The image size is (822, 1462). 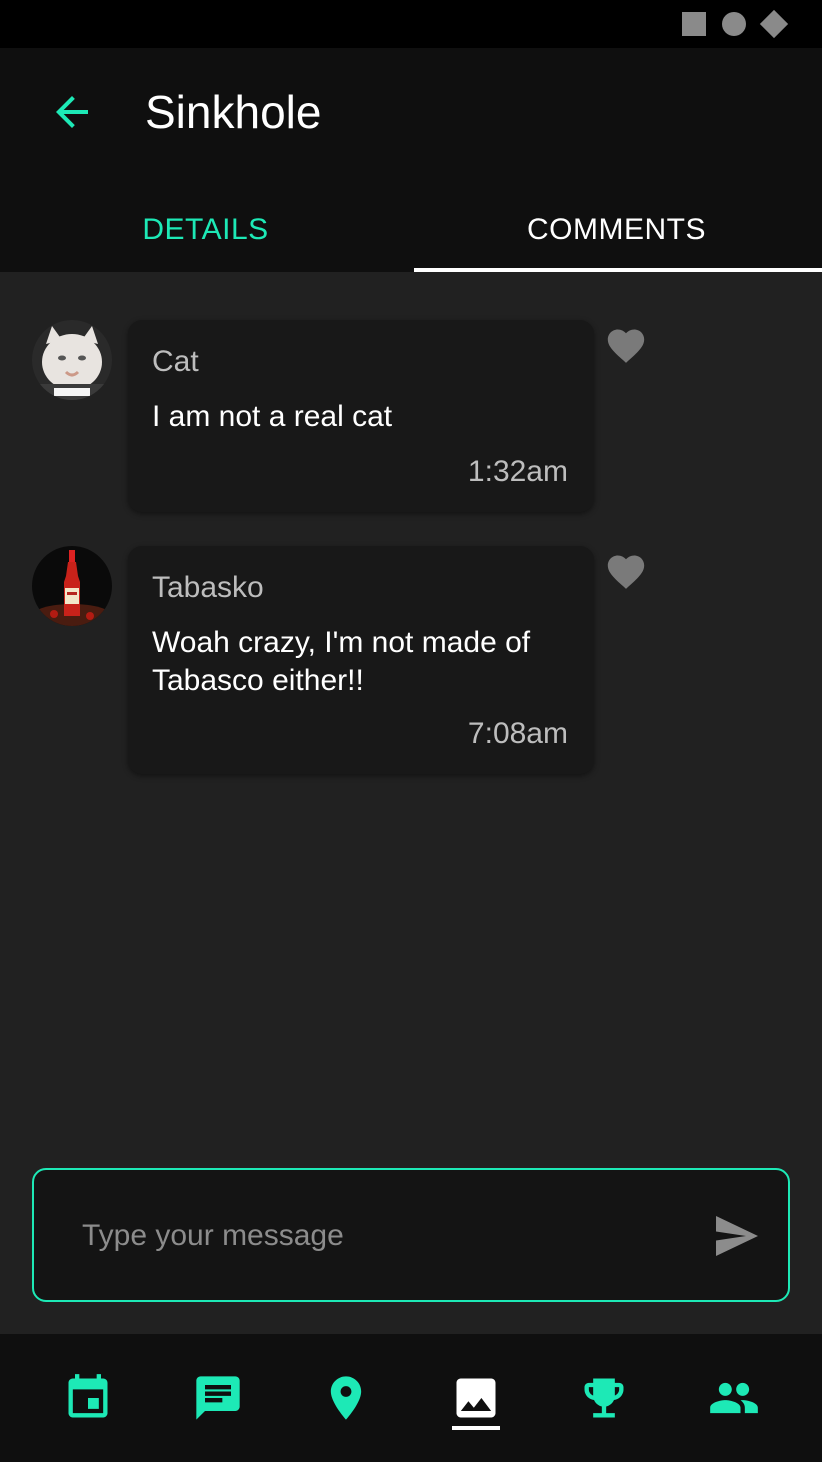 I want to click on back-button, so click(x=72, y=112).